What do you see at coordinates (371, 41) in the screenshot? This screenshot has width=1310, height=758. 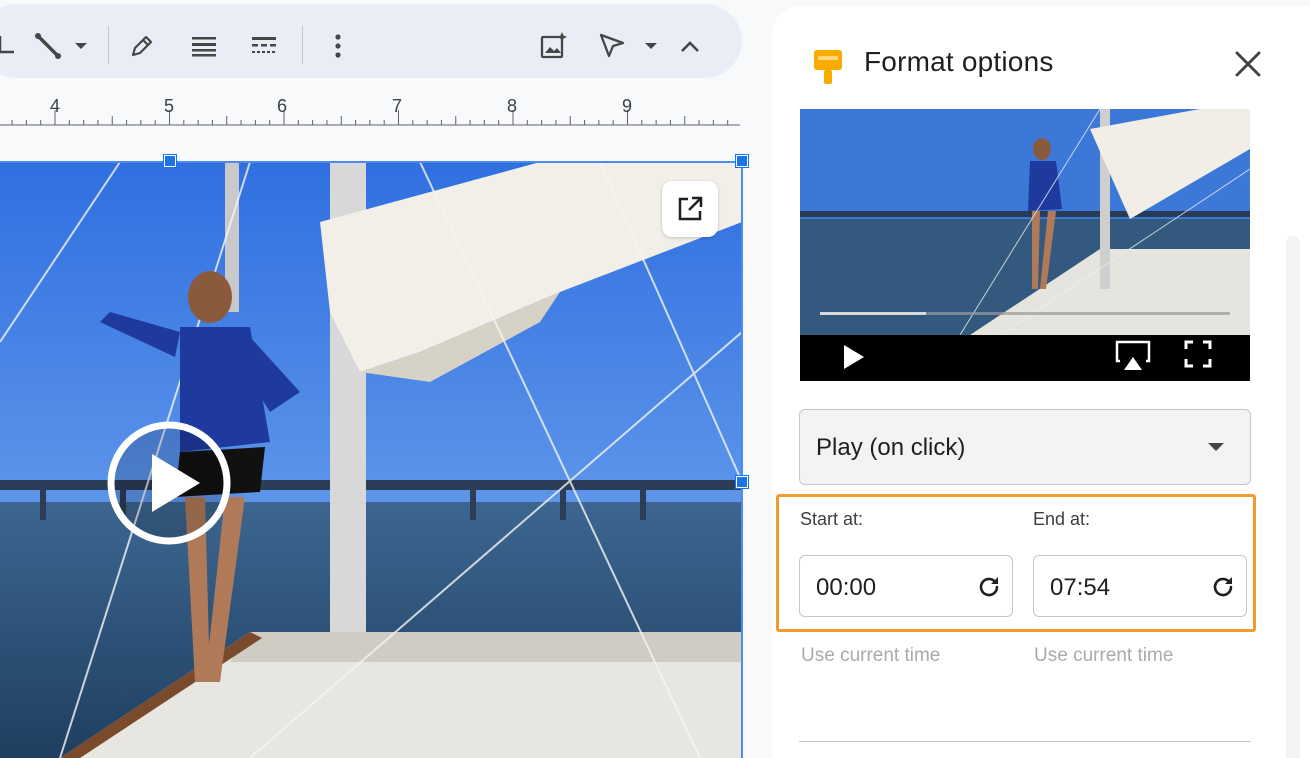 I see `toolbar` at bounding box center [371, 41].